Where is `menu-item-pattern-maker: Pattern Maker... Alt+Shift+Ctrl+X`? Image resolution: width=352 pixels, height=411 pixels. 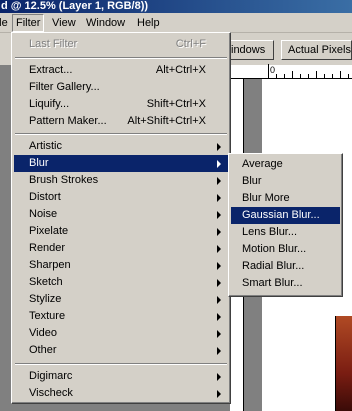 menu-item-pattern-maker: Pattern Maker... Alt+Shift+Ctrl+X is located at coordinates (121, 121).